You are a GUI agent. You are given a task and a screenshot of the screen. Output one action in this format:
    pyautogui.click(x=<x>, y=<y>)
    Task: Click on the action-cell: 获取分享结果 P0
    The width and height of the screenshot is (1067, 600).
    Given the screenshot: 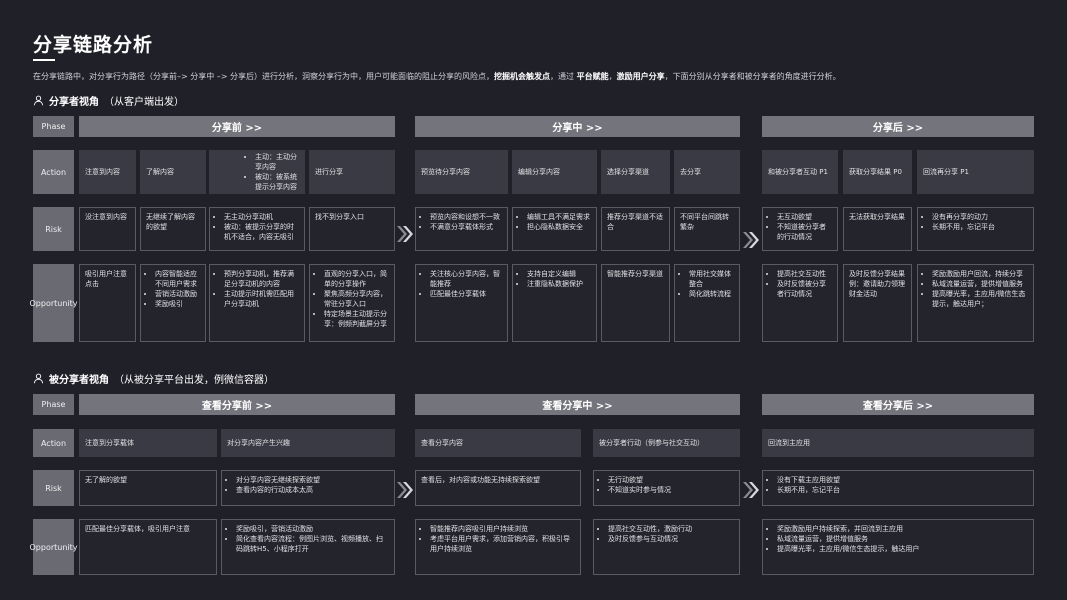 What is the action you would take?
    pyautogui.click(x=877, y=172)
    